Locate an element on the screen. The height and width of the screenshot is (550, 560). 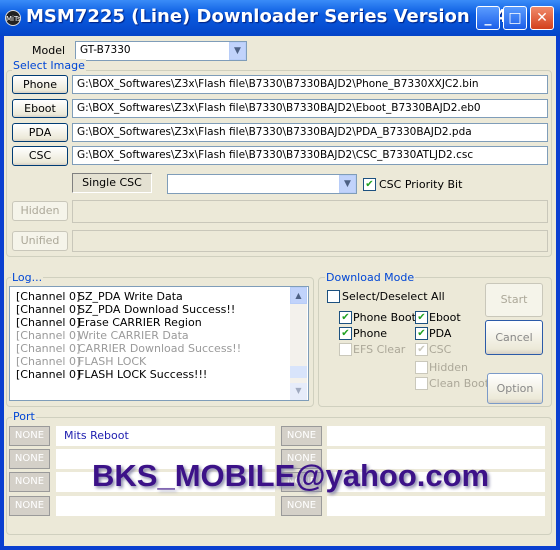
phone-checkbox: ✔ is located at coordinates (345, 333).